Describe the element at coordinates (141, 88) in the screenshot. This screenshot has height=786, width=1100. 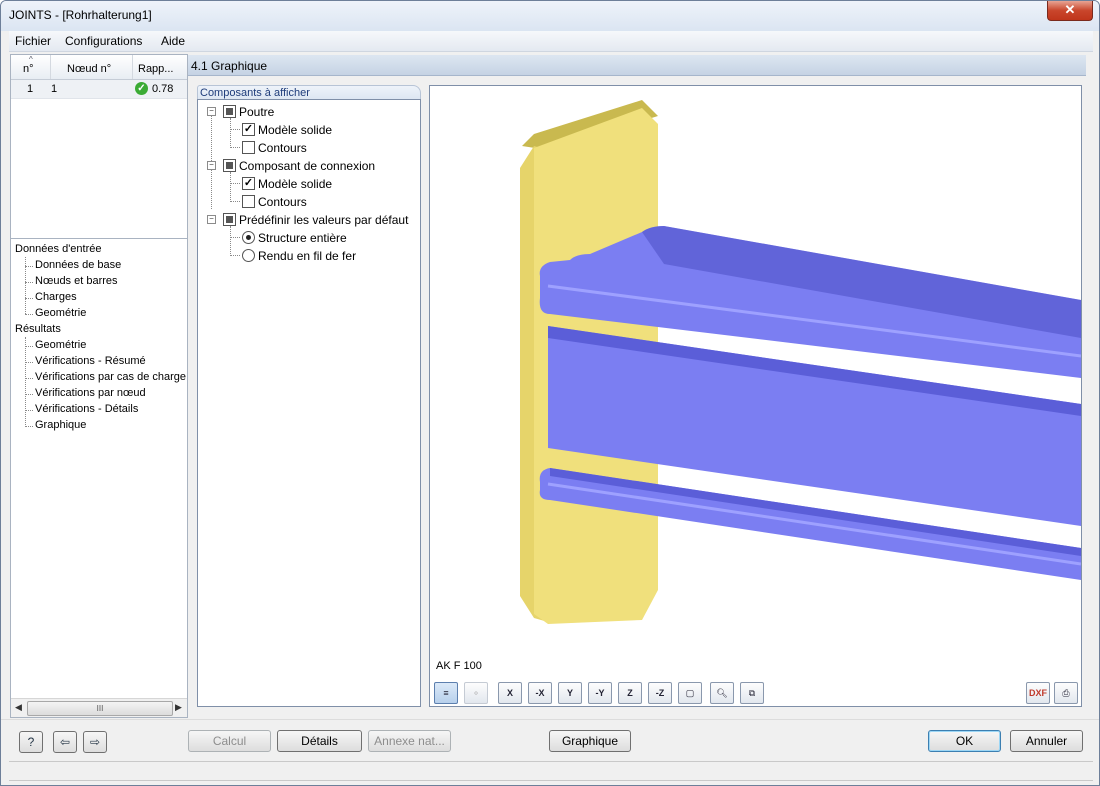
I see `check-ok-icon: ✓` at that location.